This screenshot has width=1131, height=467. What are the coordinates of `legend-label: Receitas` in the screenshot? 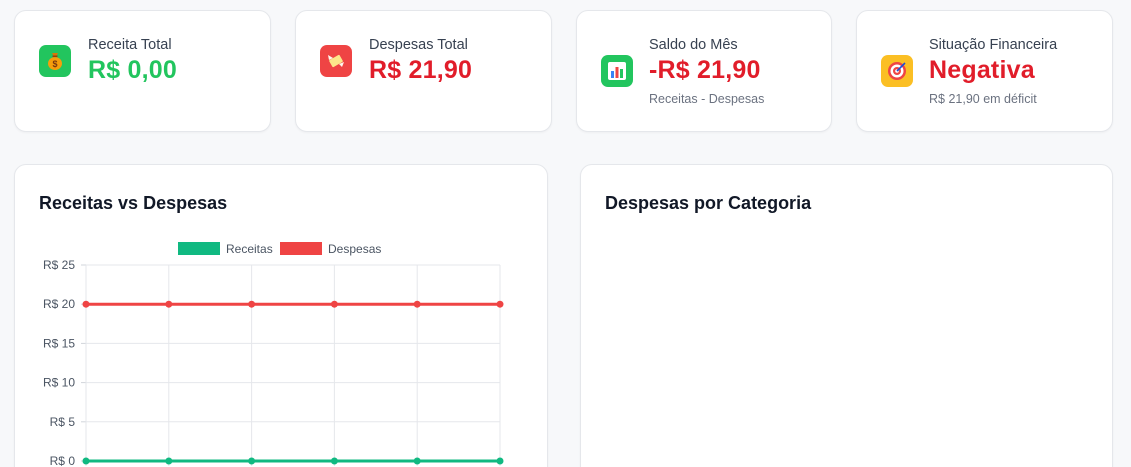 It's located at (249, 249).